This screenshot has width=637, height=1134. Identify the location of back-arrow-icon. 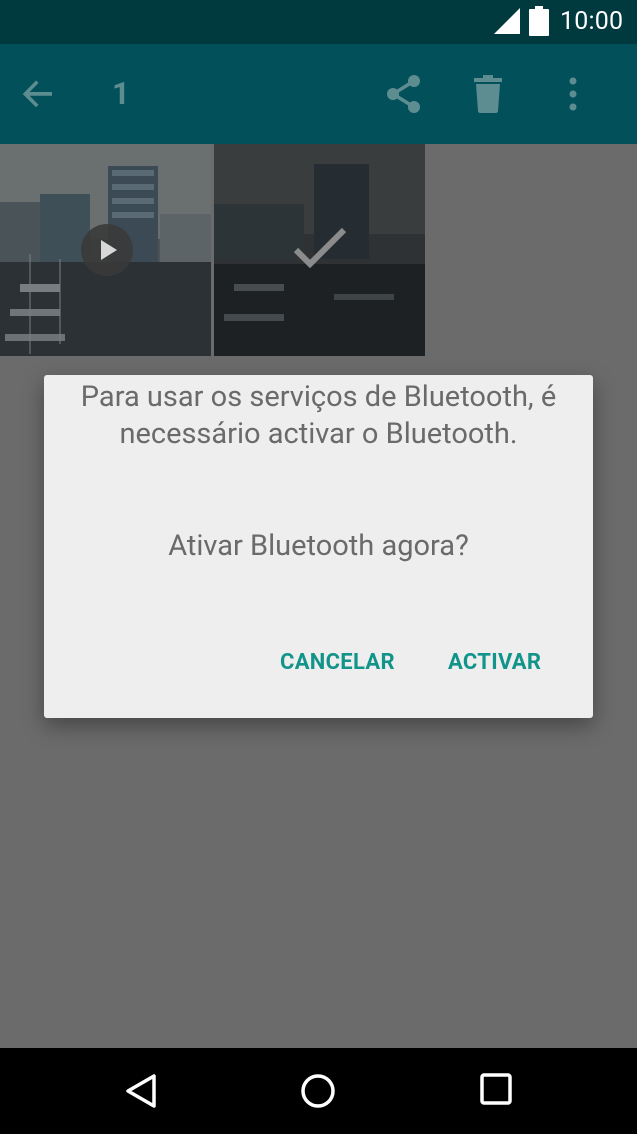
(38, 94).